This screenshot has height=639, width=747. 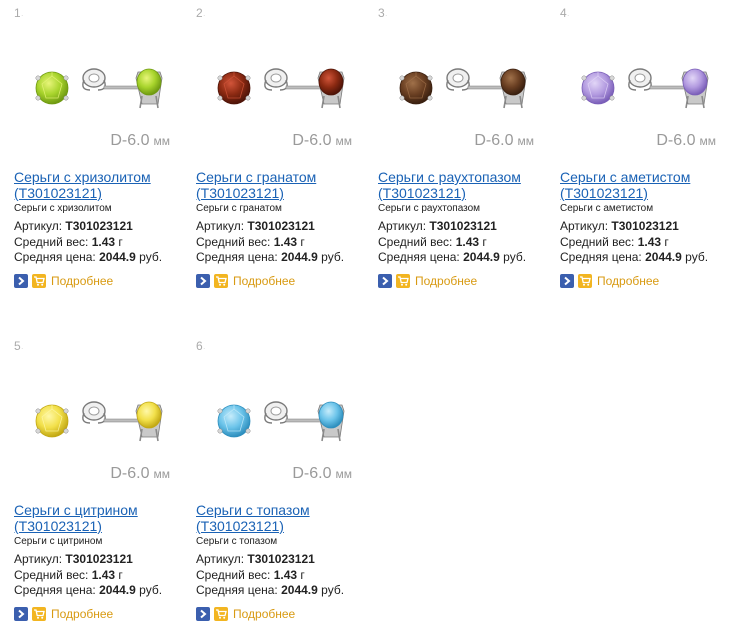 What do you see at coordinates (256, 177) in the screenshot?
I see `title-line-1: Серьги с гранатом` at bounding box center [256, 177].